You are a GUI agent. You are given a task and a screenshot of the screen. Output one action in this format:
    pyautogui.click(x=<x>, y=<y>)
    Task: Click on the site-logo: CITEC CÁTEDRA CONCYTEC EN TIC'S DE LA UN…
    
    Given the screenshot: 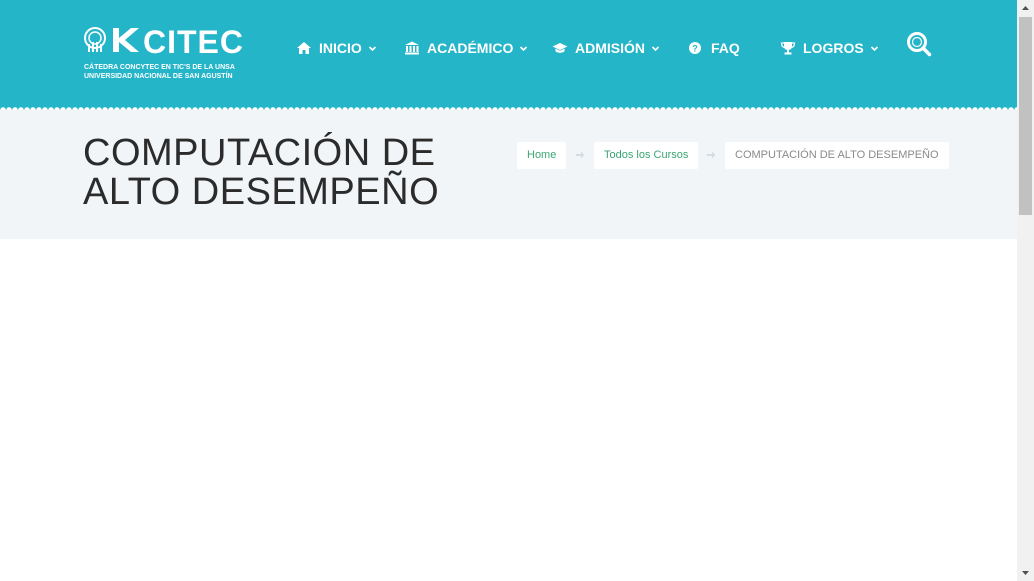 What is the action you would take?
    pyautogui.click(x=163, y=53)
    